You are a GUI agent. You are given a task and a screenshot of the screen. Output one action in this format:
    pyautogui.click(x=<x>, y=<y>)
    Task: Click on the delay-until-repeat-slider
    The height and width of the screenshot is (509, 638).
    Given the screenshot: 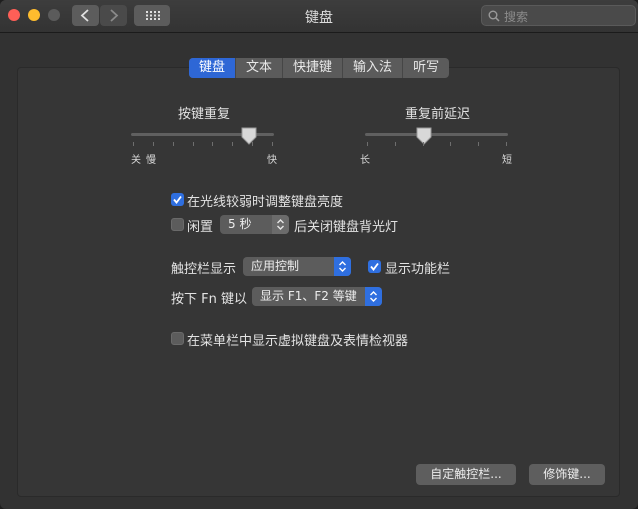 What is the action you would take?
    pyautogui.click(x=436, y=134)
    